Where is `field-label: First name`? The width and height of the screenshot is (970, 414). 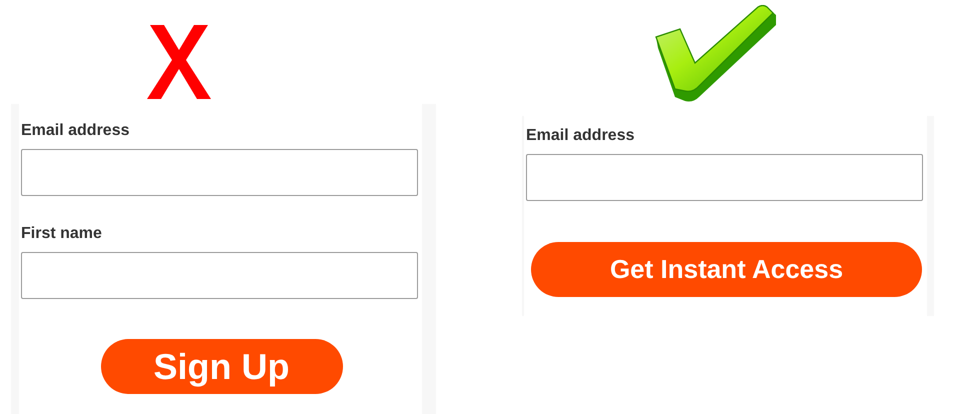
field-label: First name is located at coordinates (61, 234).